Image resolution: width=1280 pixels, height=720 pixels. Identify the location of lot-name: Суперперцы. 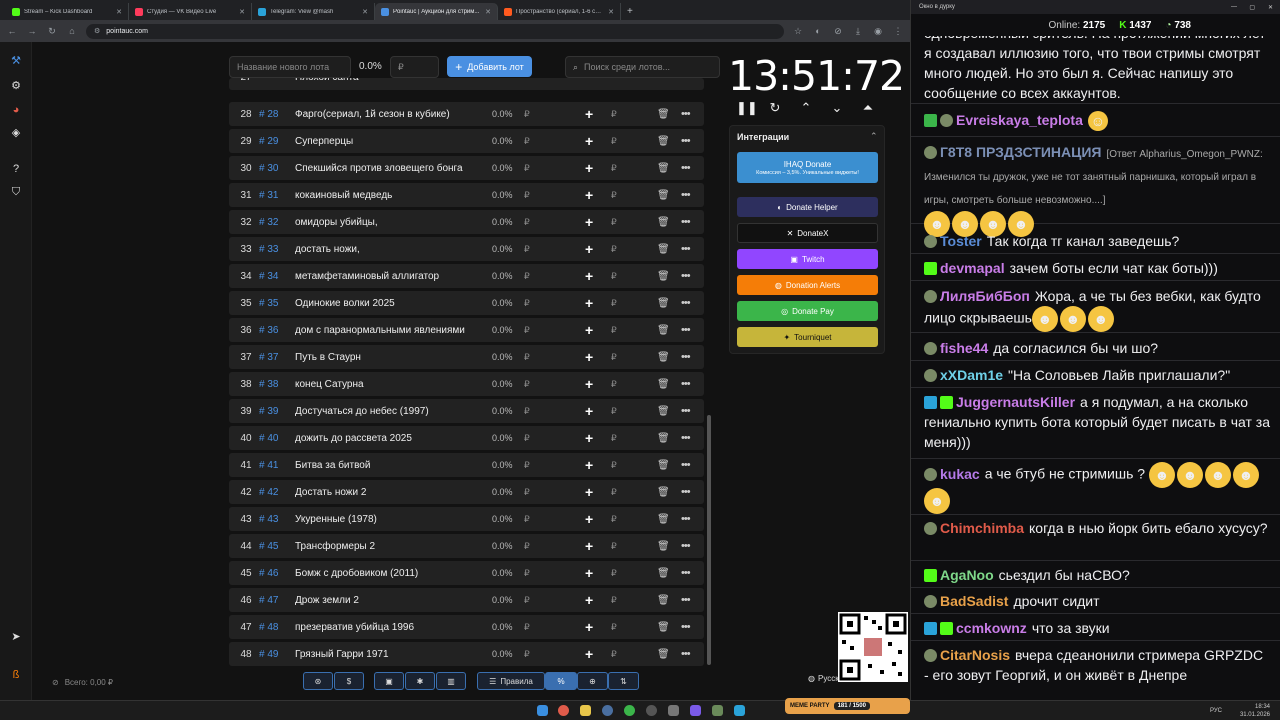
(385, 141).